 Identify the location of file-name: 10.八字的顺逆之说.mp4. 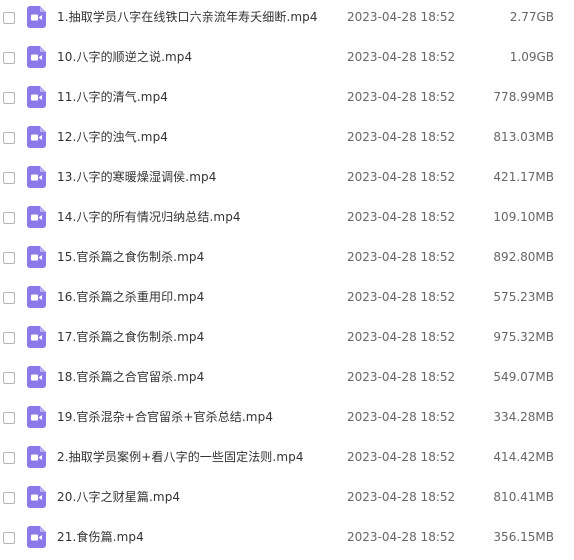
(124, 57).